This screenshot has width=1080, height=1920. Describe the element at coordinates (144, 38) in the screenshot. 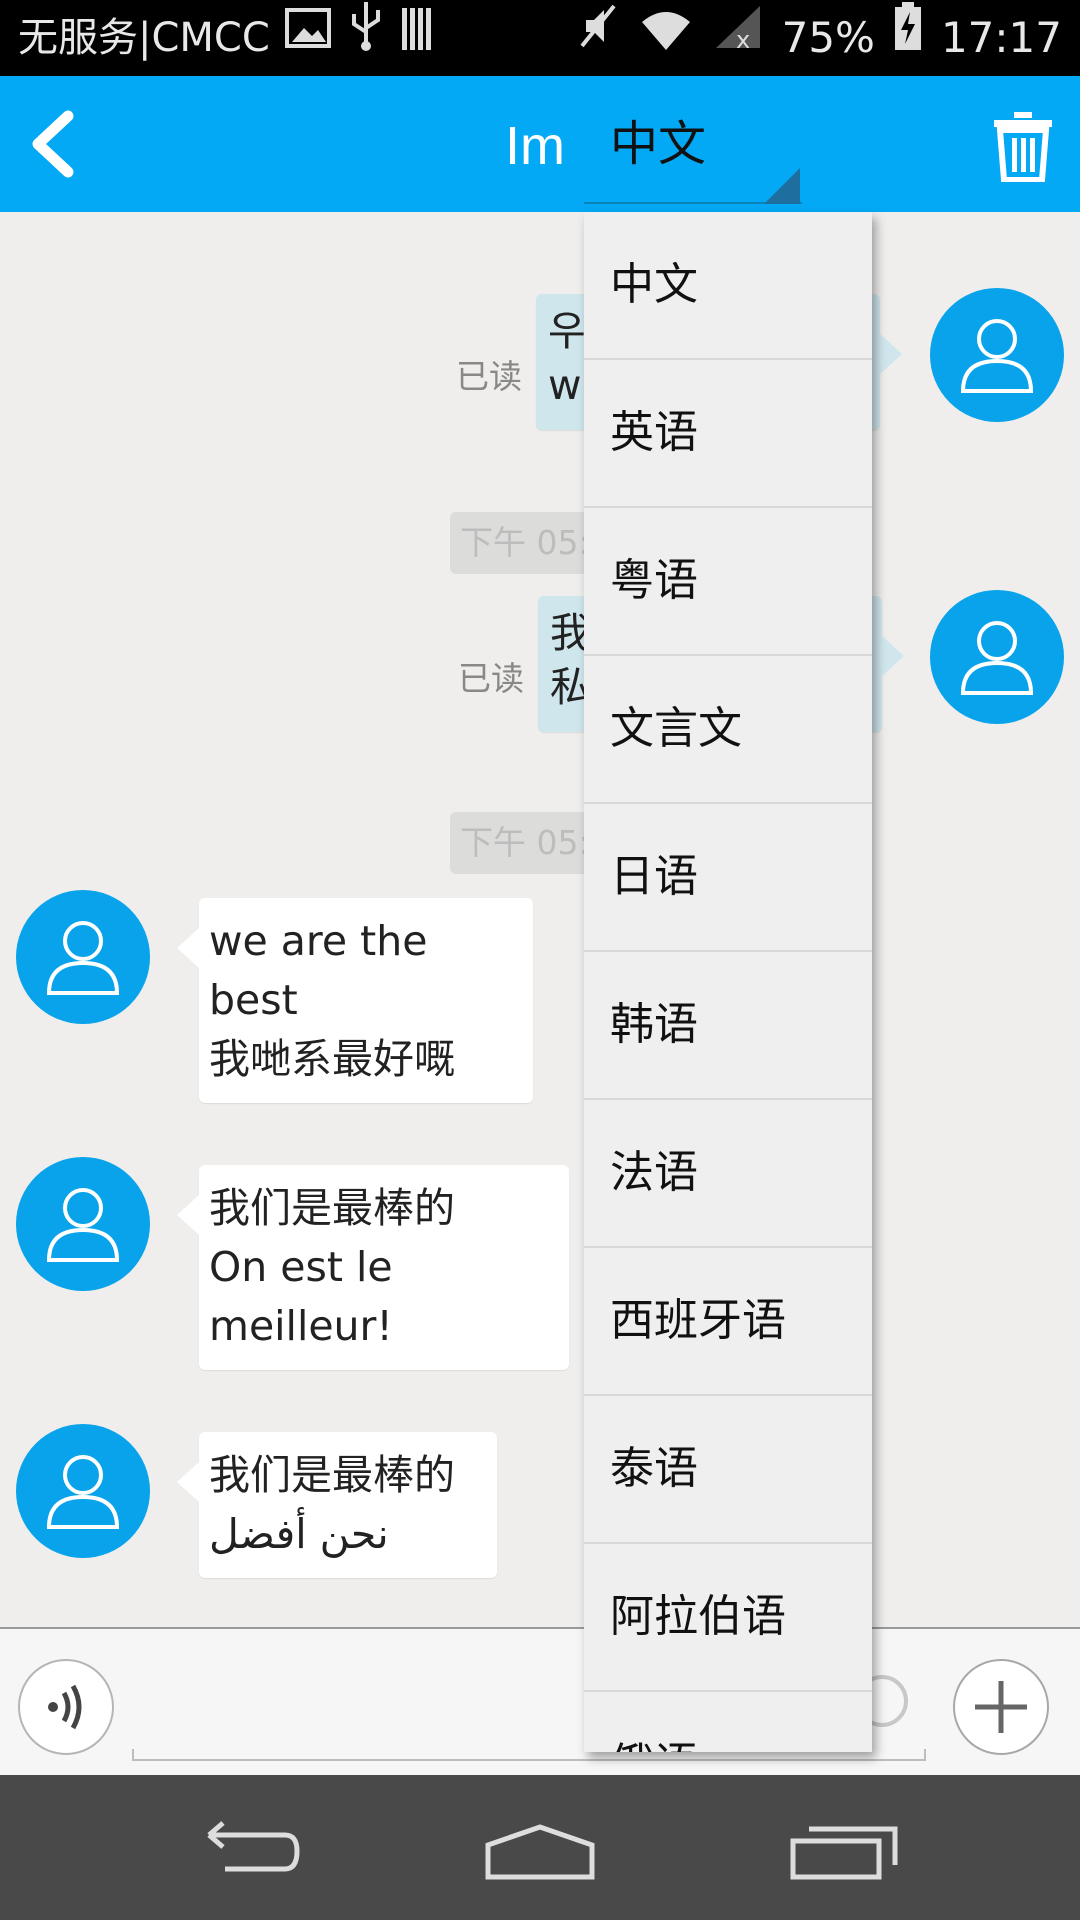

I see `carrier-label: 无服务|CMCC` at that location.